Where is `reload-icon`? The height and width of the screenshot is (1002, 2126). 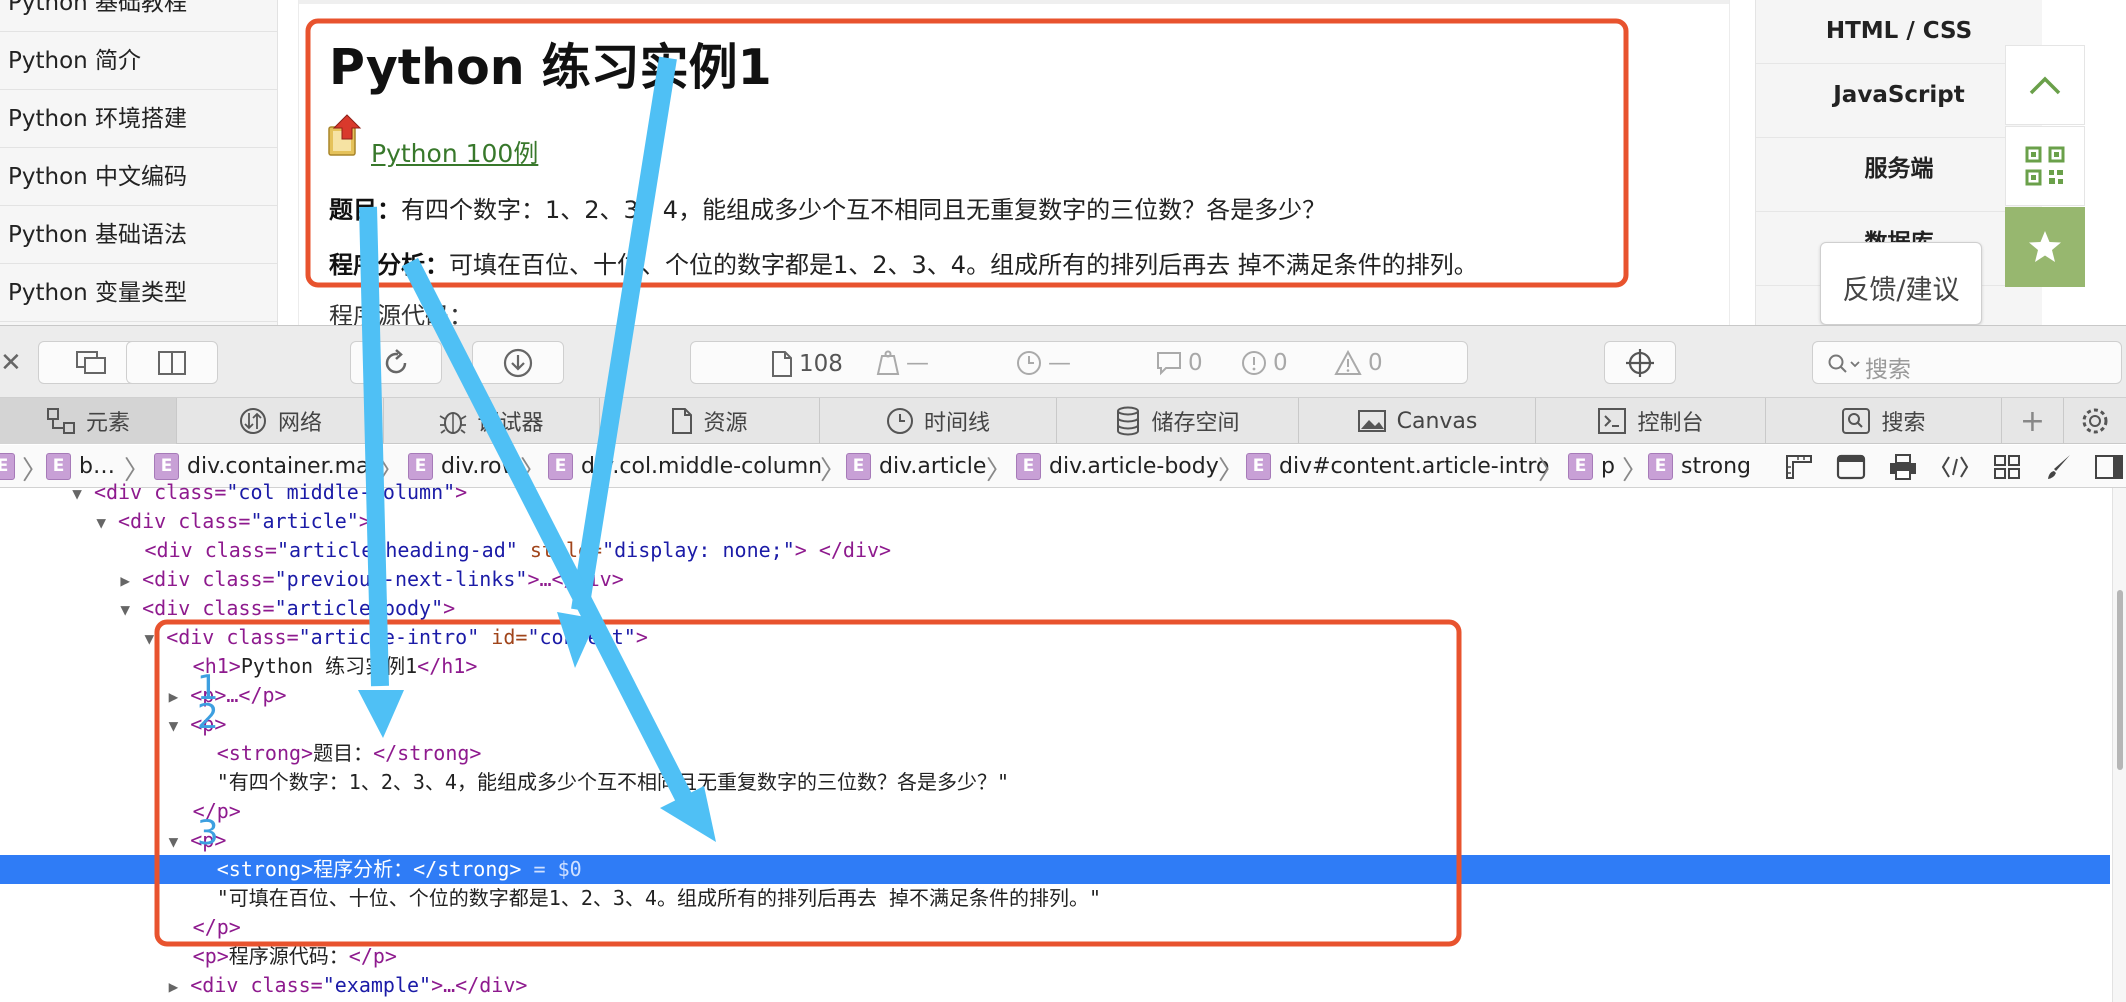 reload-icon is located at coordinates (396, 360).